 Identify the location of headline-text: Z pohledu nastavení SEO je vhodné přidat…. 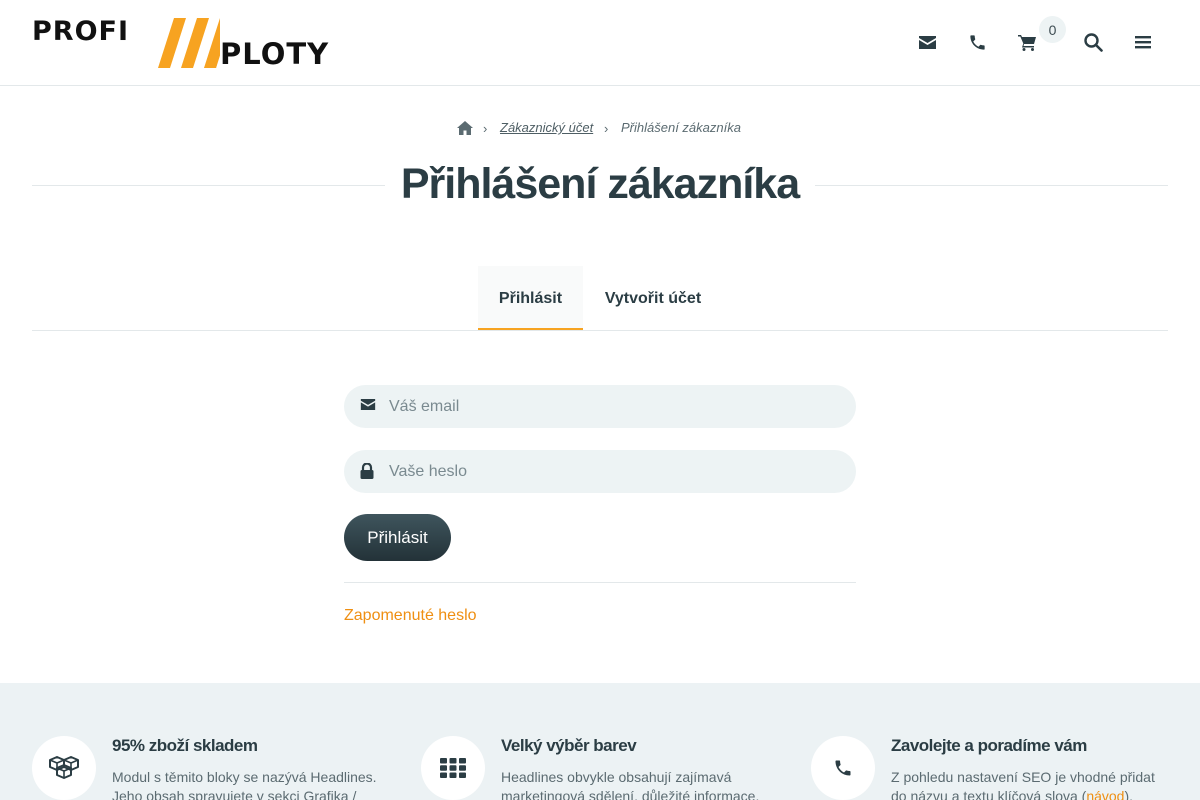
(1031, 784).